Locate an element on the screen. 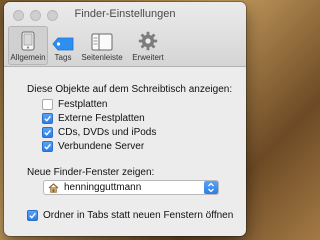 This screenshot has height=240, width=320. tab-erweitert-label: Erweitert is located at coordinates (148, 57).